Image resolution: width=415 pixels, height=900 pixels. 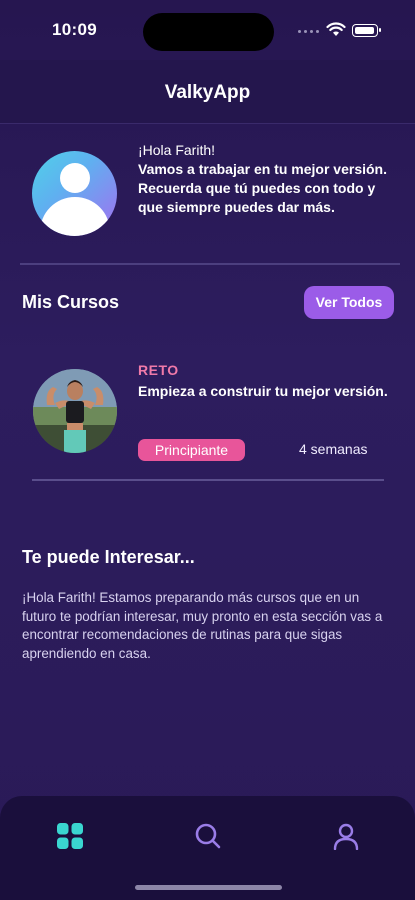 I want to click on wifi-icon, so click(x=336, y=29).